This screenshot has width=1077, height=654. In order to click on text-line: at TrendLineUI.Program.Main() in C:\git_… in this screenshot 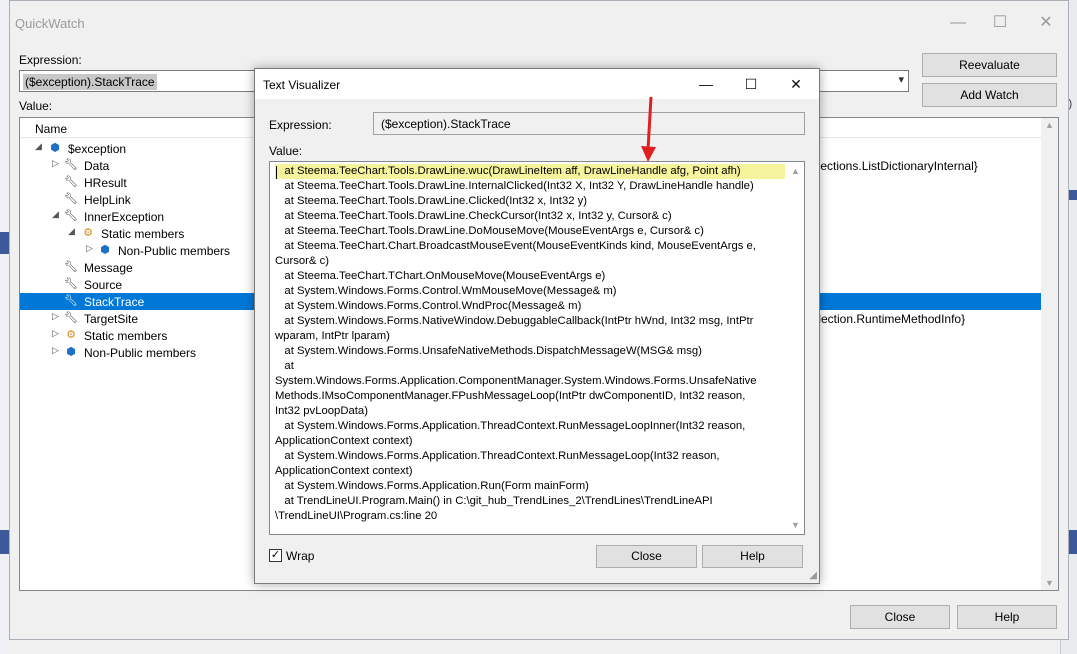, I will do `click(494, 501)`.